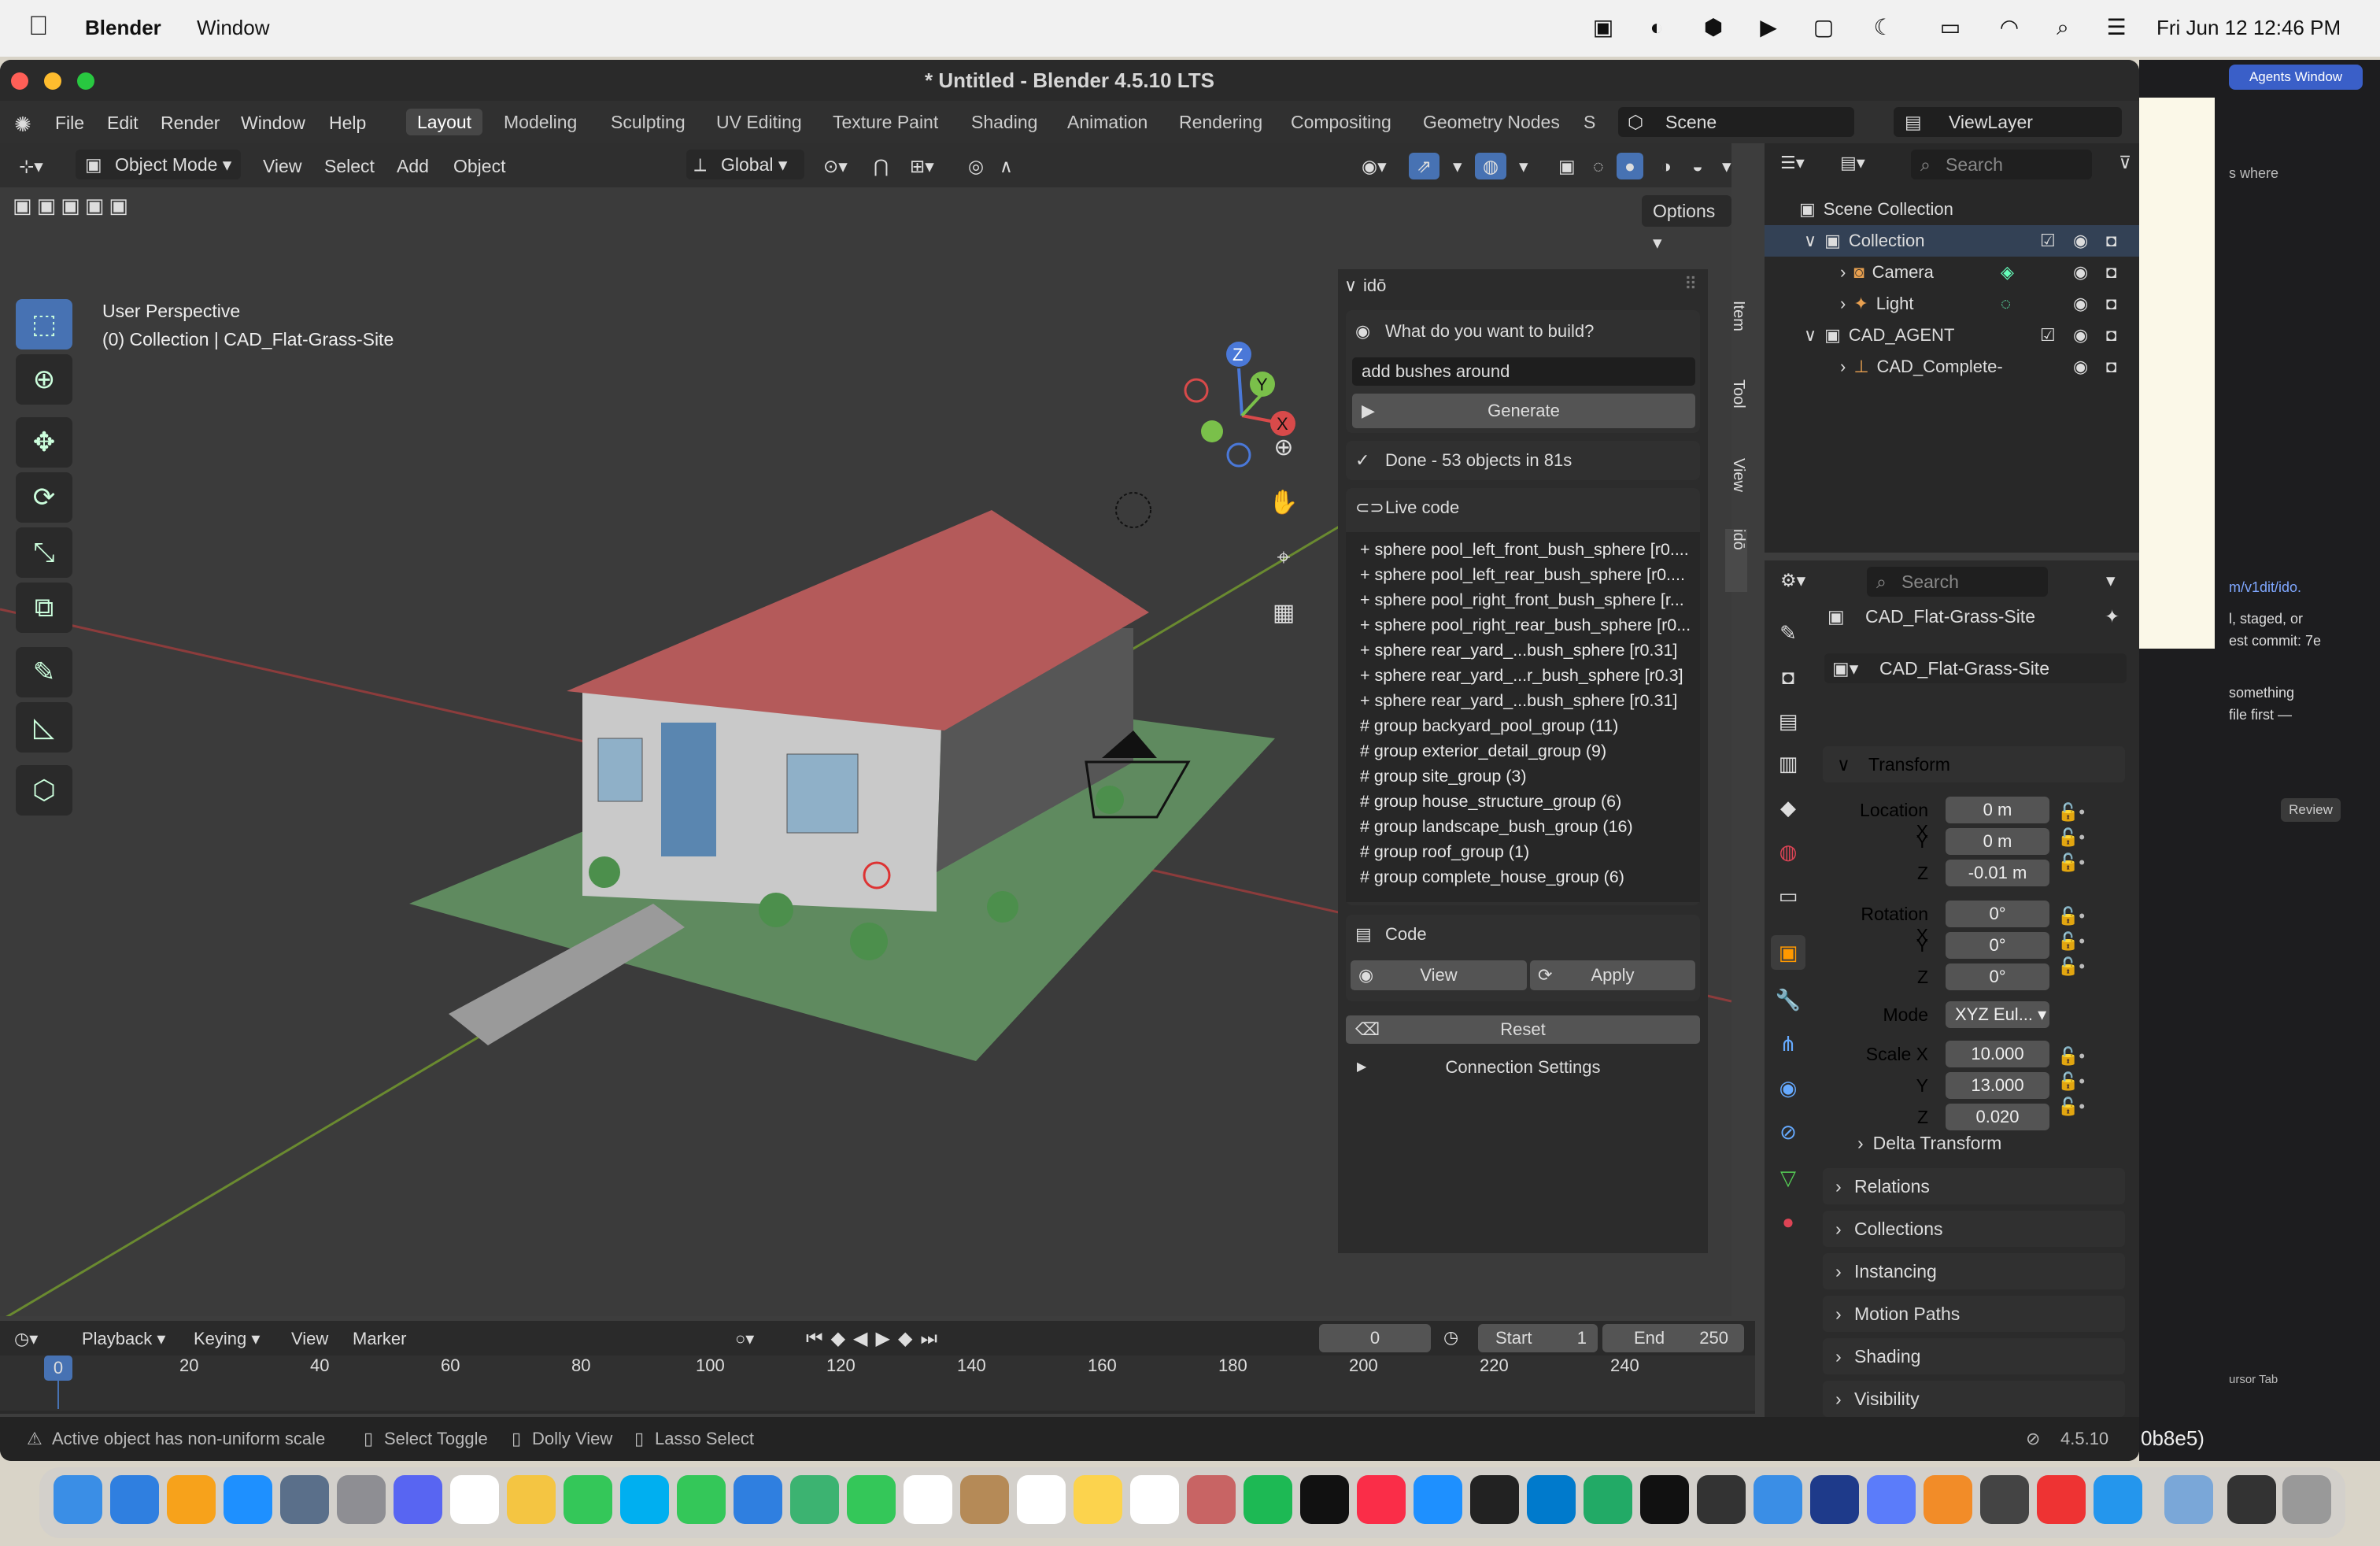 The width and height of the screenshot is (2380, 1546). I want to click on moon-icon: ☾, so click(1883, 28).